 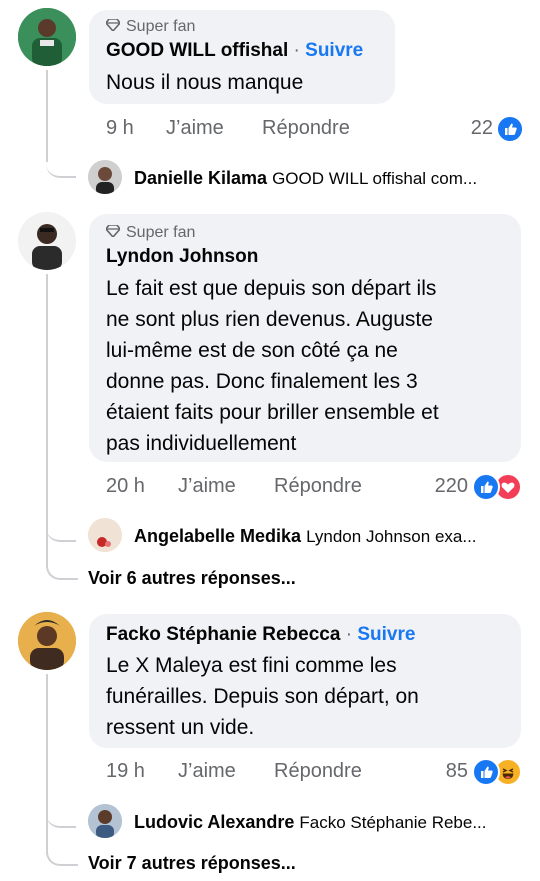 What do you see at coordinates (180, 727) in the screenshot?
I see `text-line: ressent un vide.` at bounding box center [180, 727].